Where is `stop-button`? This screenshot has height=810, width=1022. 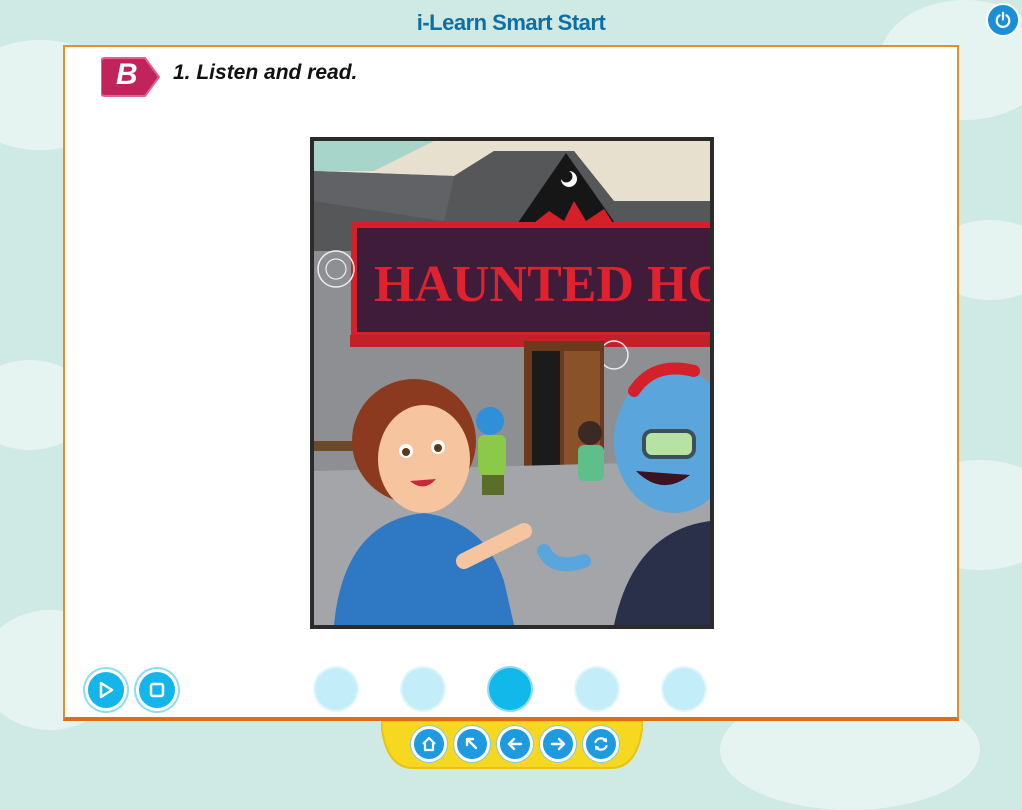 stop-button is located at coordinates (157, 690).